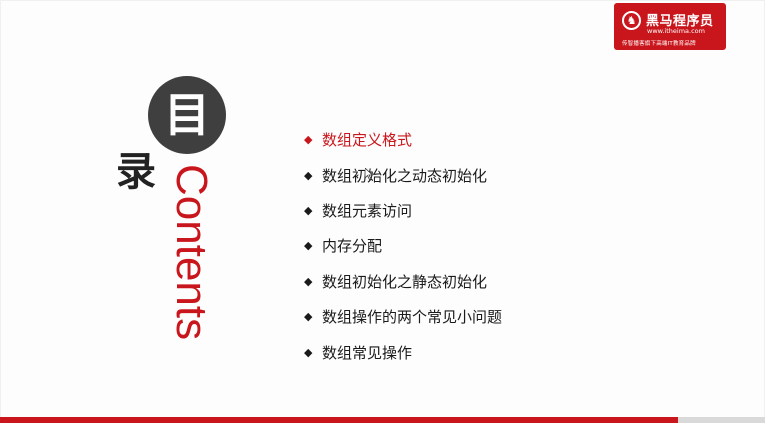  I want to click on title-char-mu: 目, so click(187, 115).